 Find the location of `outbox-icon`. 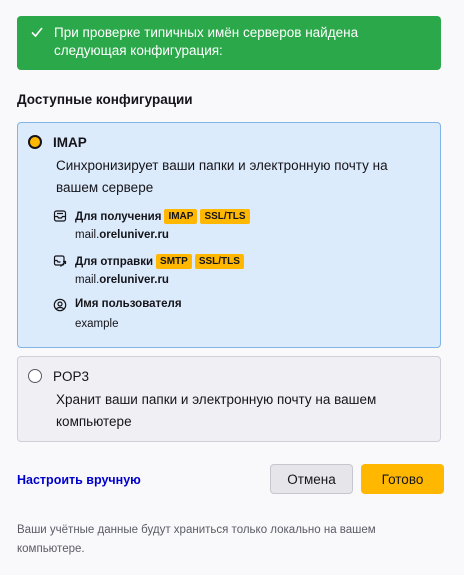

outbox-icon is located at coordinates (60, 261).